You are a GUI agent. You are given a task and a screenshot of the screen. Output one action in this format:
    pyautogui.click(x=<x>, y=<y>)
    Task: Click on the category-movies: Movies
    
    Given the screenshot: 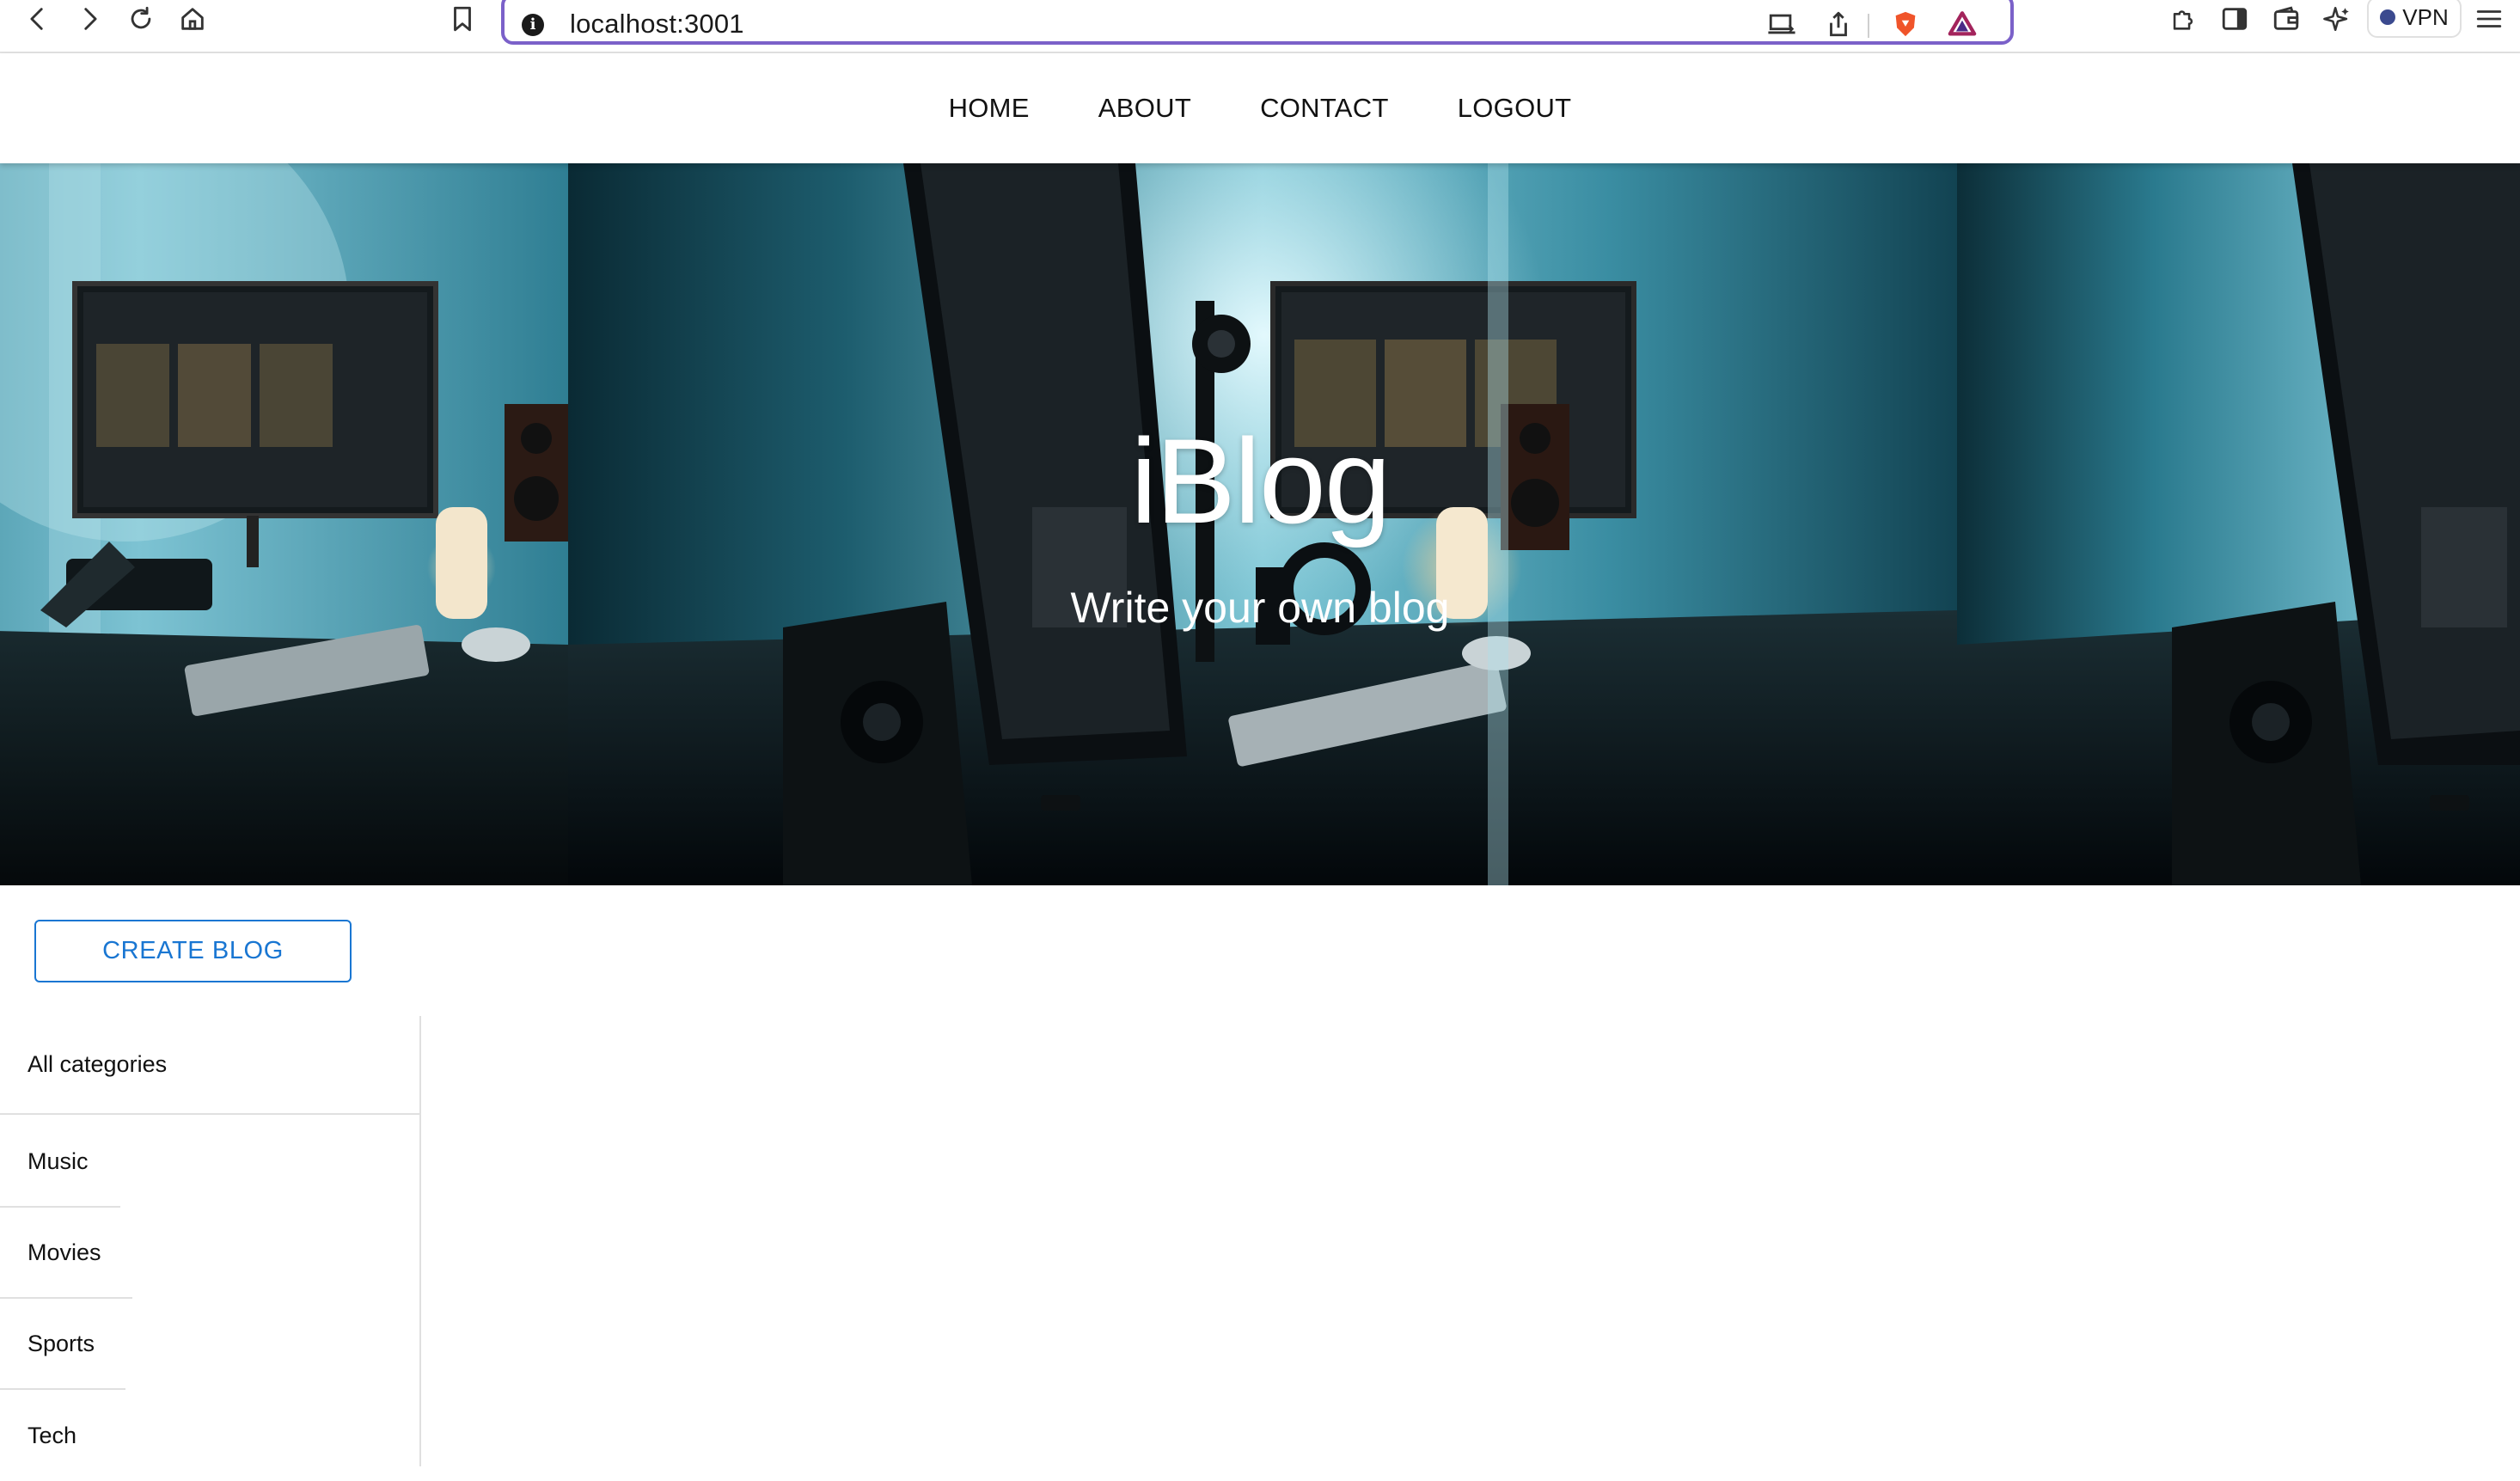 What is the action you would take?
    pyautogui.click(x=66, y=1253)
    